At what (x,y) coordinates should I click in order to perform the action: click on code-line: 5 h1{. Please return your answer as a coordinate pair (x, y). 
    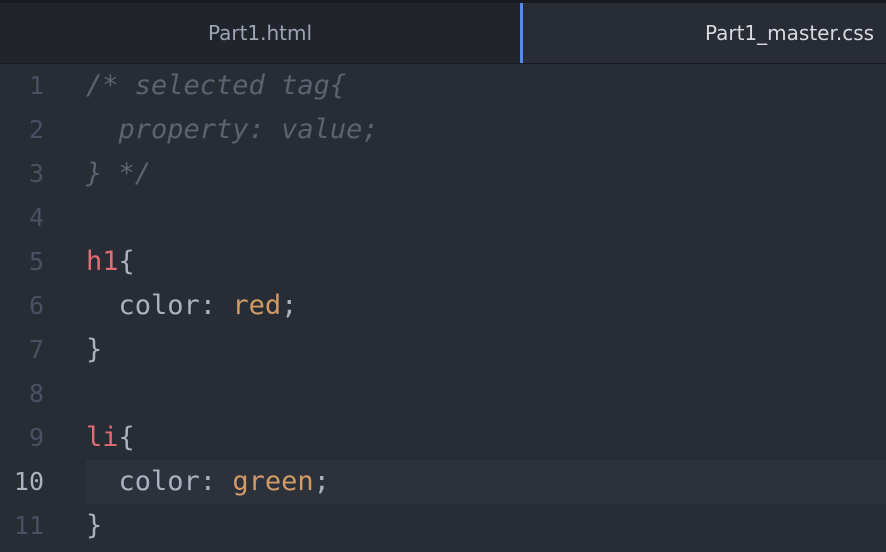
    Looking at the image, I should click on (443, 262).